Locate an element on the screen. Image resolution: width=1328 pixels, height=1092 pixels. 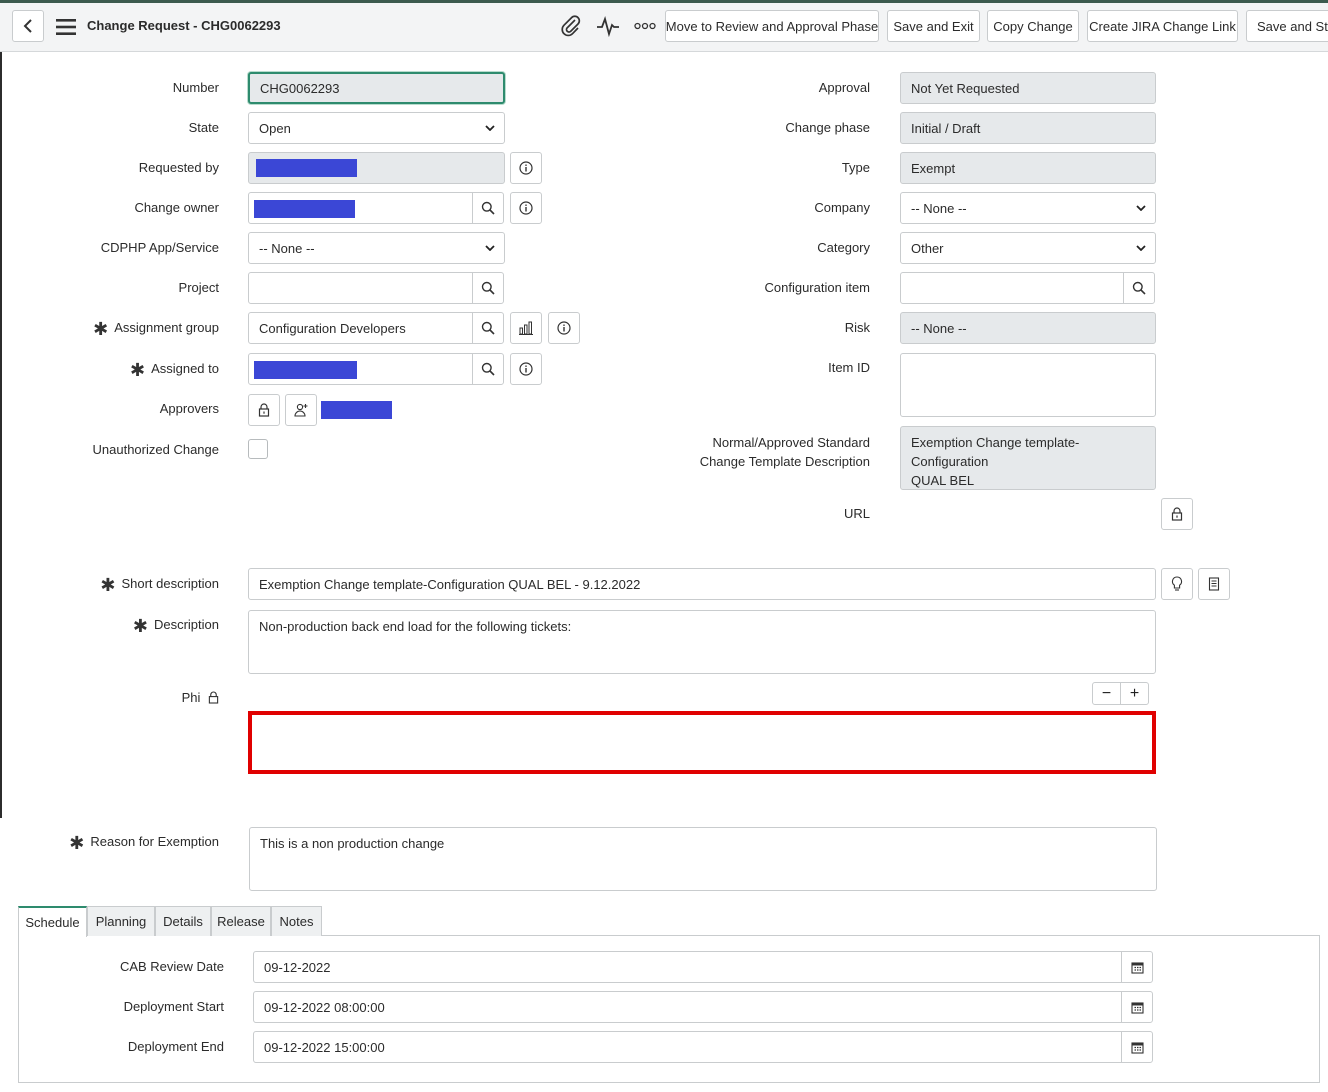
number-field: CHG0062293 is located at coordinates (376, 88).